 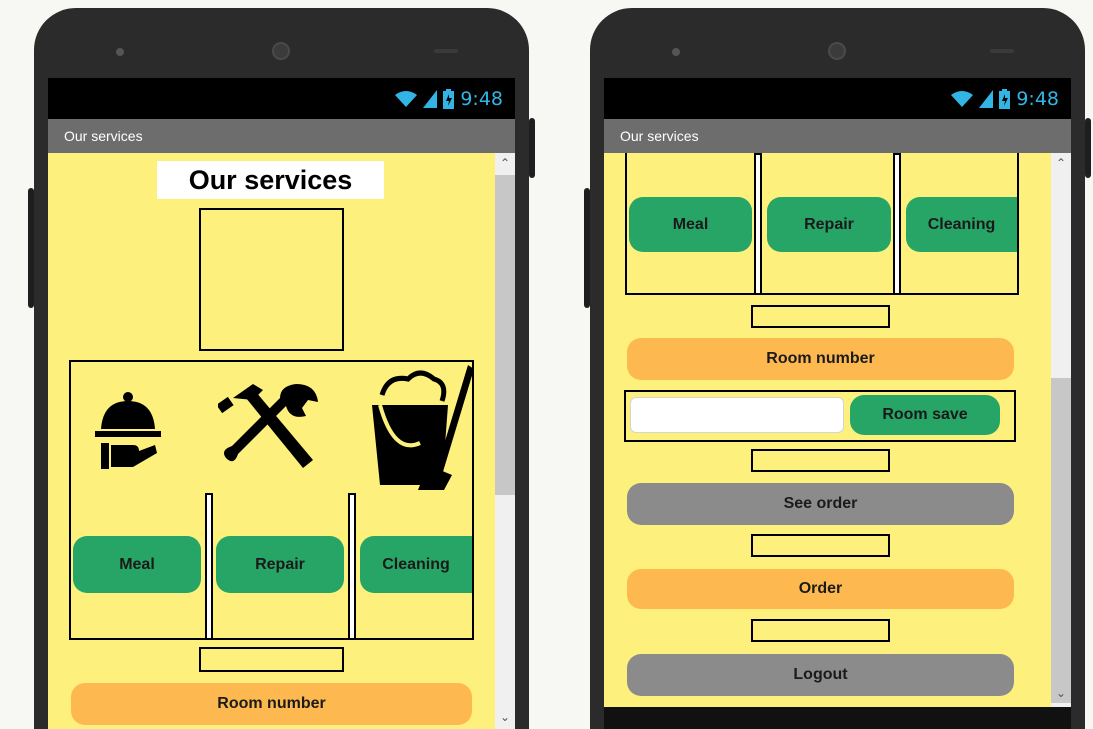 I want to click on navigation-bar, so click(x=837, y=718).